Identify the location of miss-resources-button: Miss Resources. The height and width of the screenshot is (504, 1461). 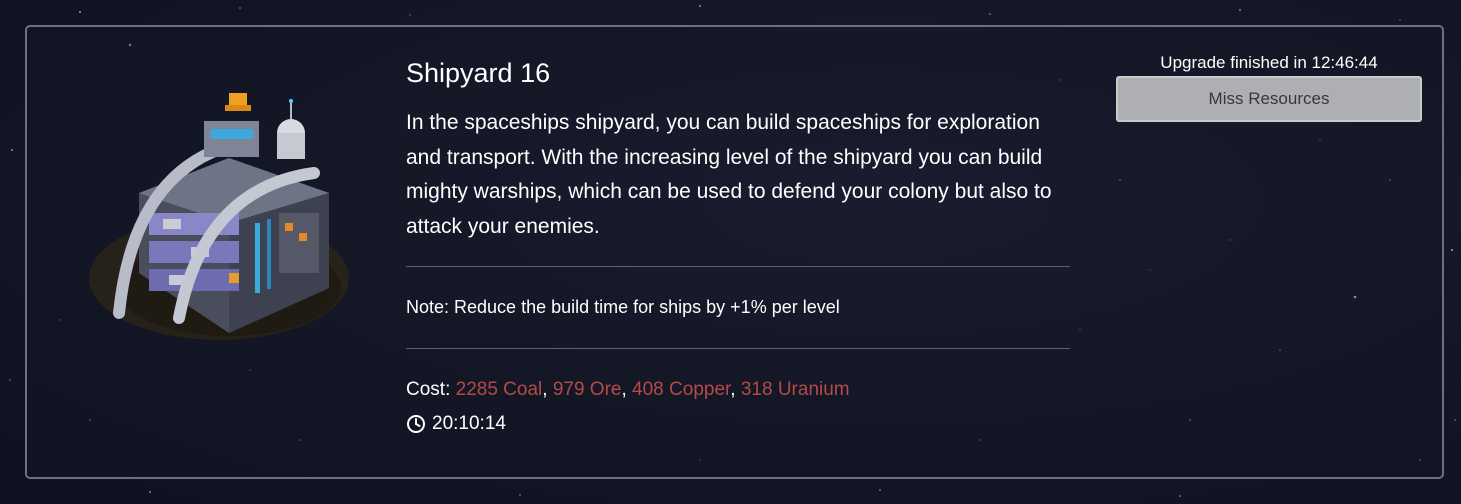
(1269, 99).